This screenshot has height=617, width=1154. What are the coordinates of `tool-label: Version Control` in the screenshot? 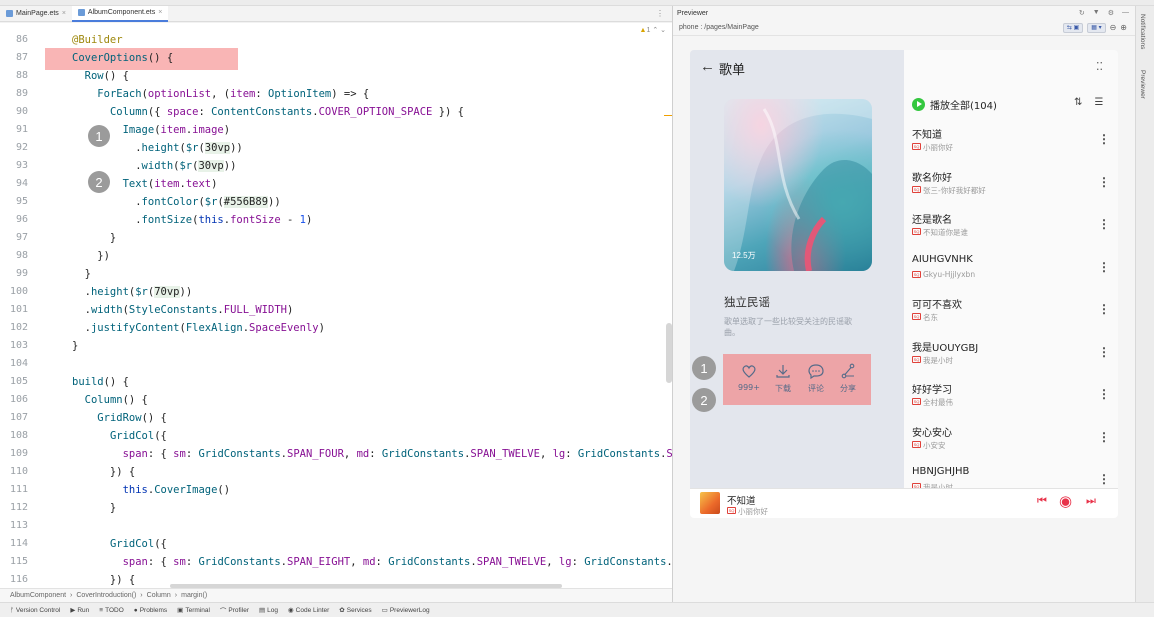 It's located at (38, 610).